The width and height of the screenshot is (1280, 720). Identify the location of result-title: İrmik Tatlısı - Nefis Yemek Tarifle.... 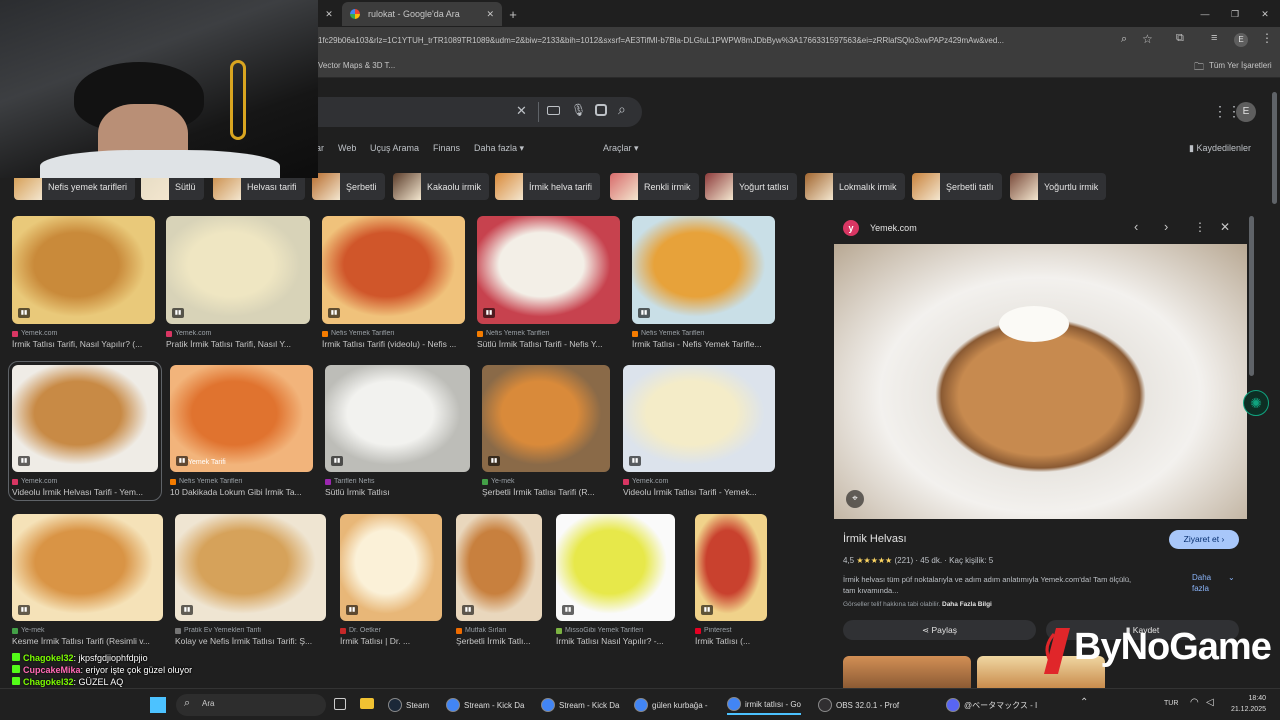
(703, 344).